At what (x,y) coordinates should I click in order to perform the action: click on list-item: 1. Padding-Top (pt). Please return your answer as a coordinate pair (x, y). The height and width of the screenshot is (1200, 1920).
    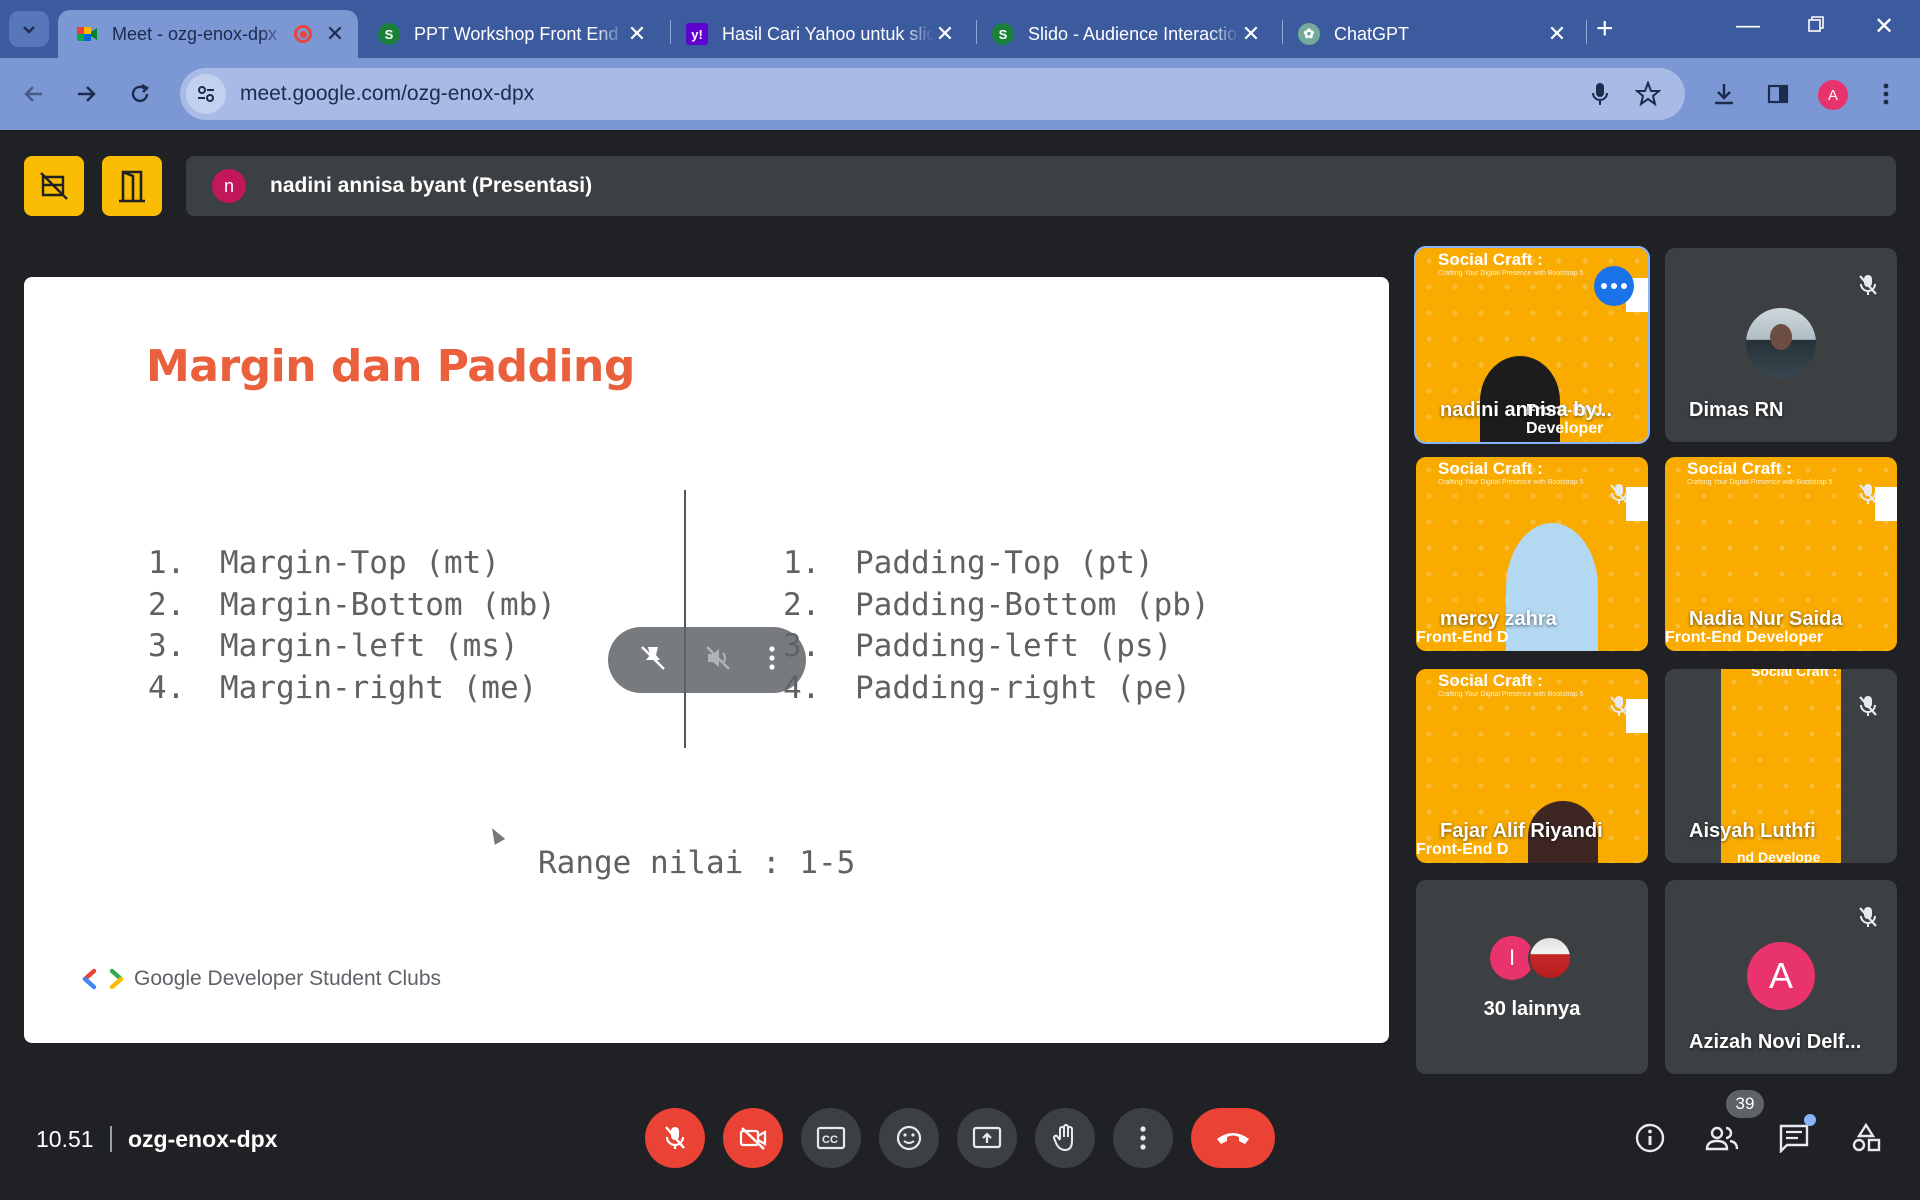
    Looking at the image, I should click on (968, 563).